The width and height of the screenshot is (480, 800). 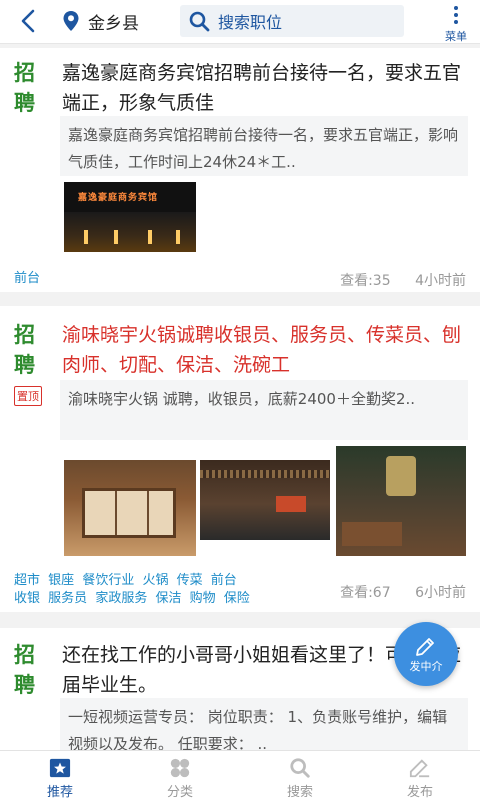 What do you see at coordinates (393, 280) in the screenshot?
I see `post-meta: 查看:35 4小时前` at bounding box center [393, 280].